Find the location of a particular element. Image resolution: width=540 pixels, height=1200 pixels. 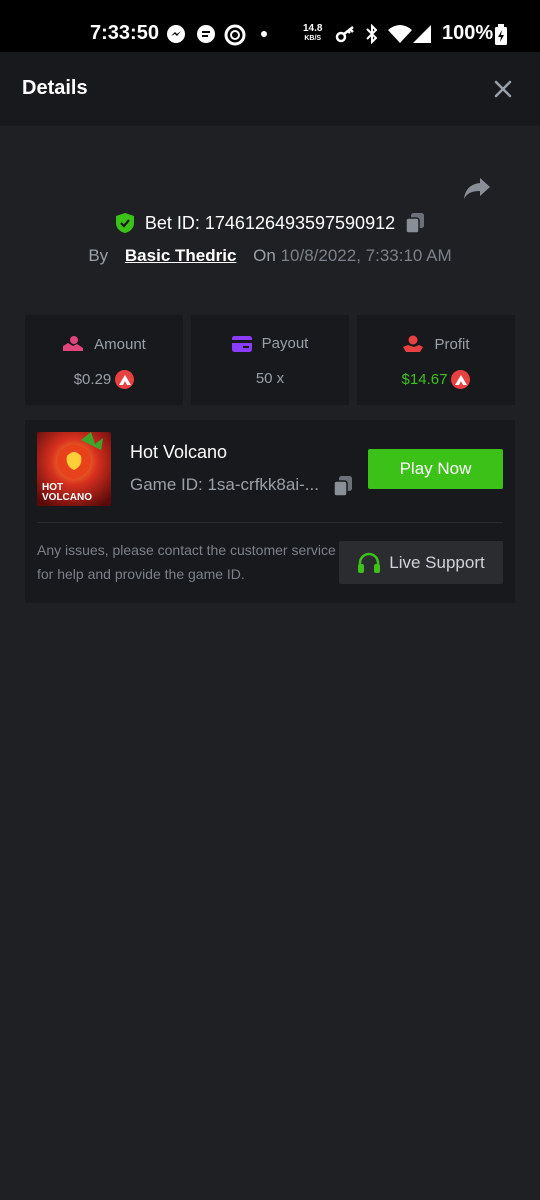

game-thumbnail: HOT VOLCANO is located at coordinates (74, 469).